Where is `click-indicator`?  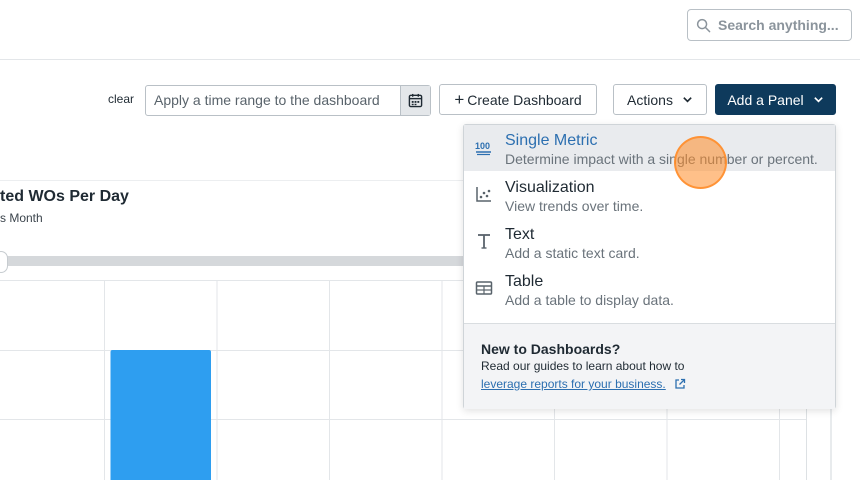 click-indicator is located at coordinates (700, 162).